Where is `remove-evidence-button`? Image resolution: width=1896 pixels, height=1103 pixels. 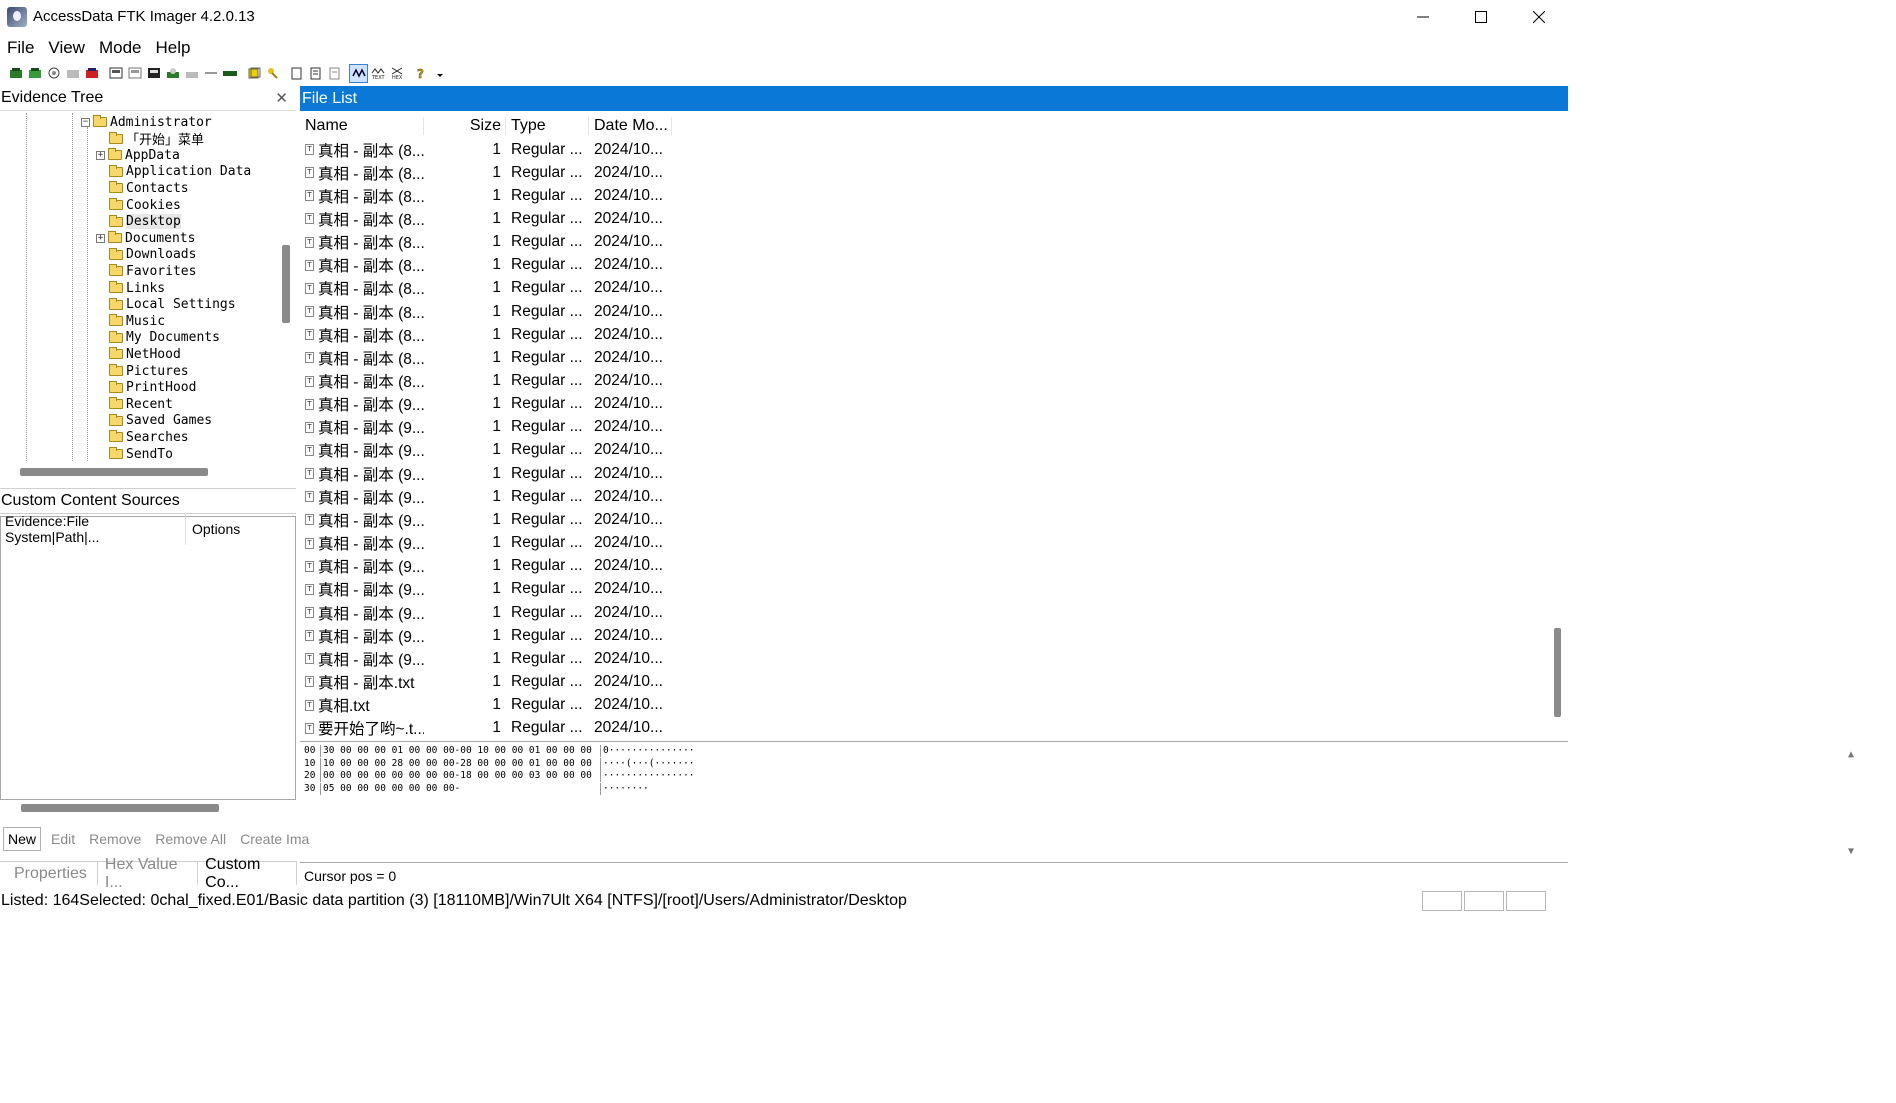
remove-evidence-button is located at coordinates (72, 73).